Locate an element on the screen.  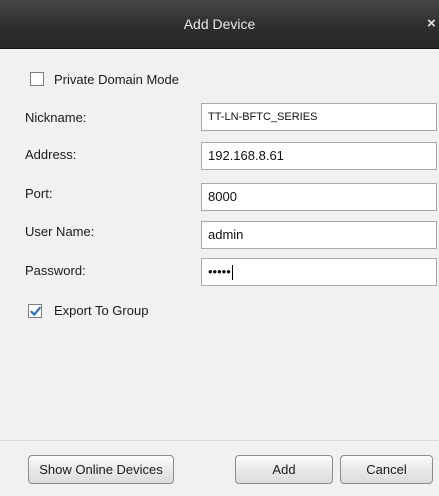
title-bar: Add Device × is located at coordinates (219, 24).